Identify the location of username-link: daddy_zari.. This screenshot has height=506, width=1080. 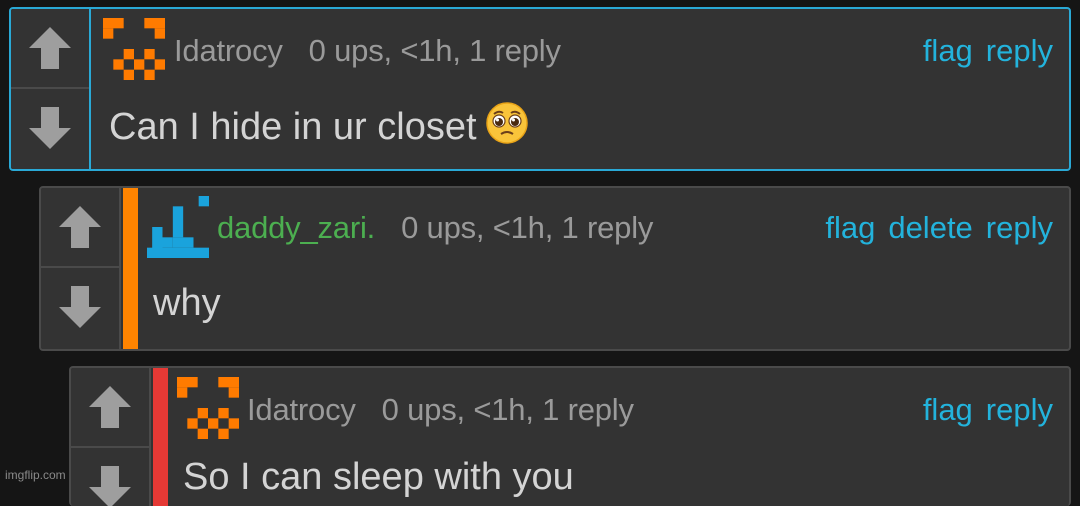
(296, 227).